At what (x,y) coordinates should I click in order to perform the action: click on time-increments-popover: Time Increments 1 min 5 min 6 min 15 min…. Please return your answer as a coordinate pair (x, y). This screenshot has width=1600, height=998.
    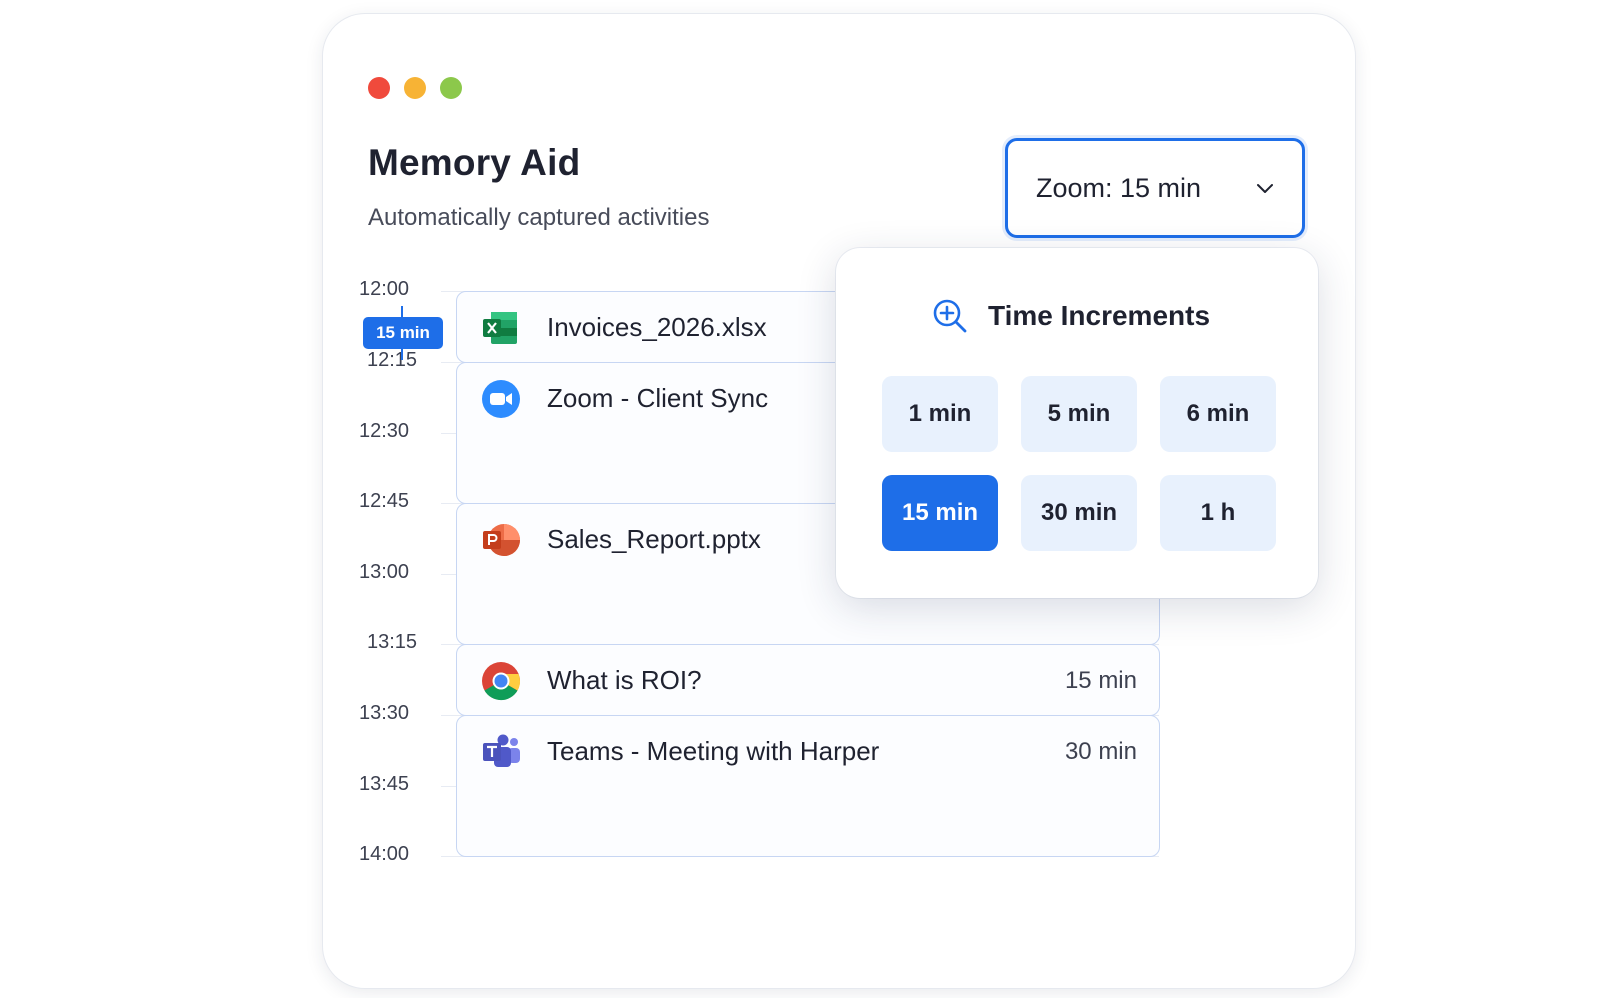
    Looking at the image, I should click on (1077, 423).